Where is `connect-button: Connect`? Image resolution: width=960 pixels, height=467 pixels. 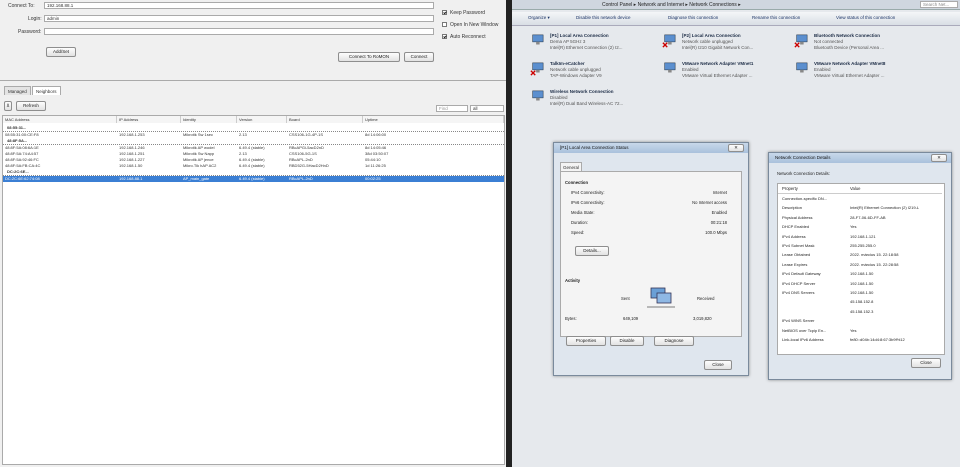
connect-button: Connect is located at coordinates (419, 57).